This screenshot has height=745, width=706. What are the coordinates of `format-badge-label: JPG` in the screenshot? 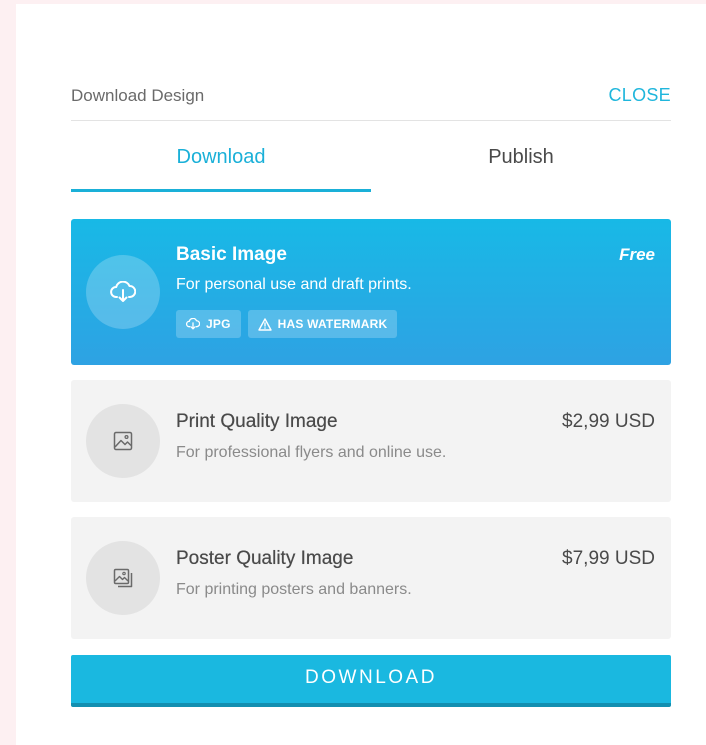 It's located at (218, 324).